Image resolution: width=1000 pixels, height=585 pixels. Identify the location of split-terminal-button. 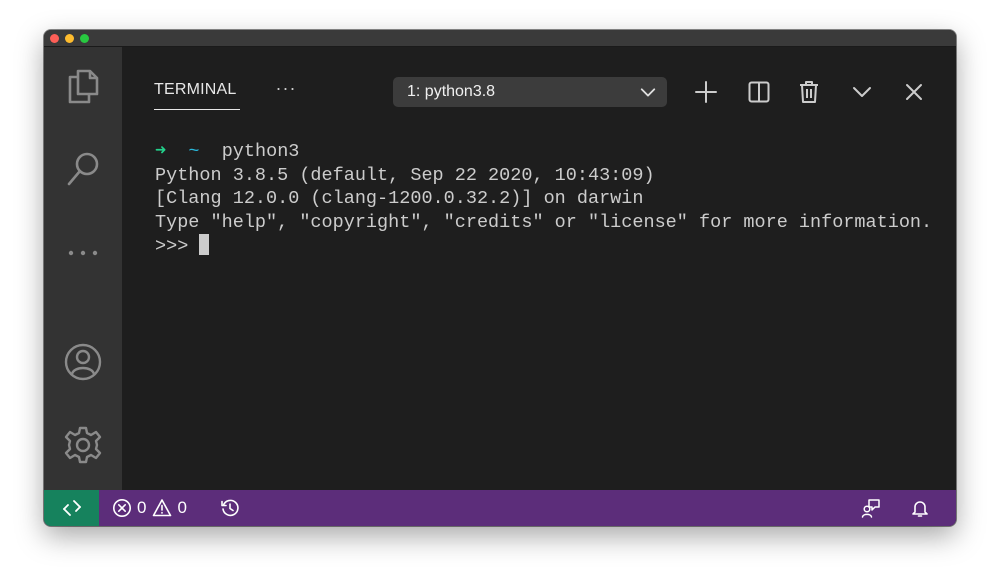
(759, 92).